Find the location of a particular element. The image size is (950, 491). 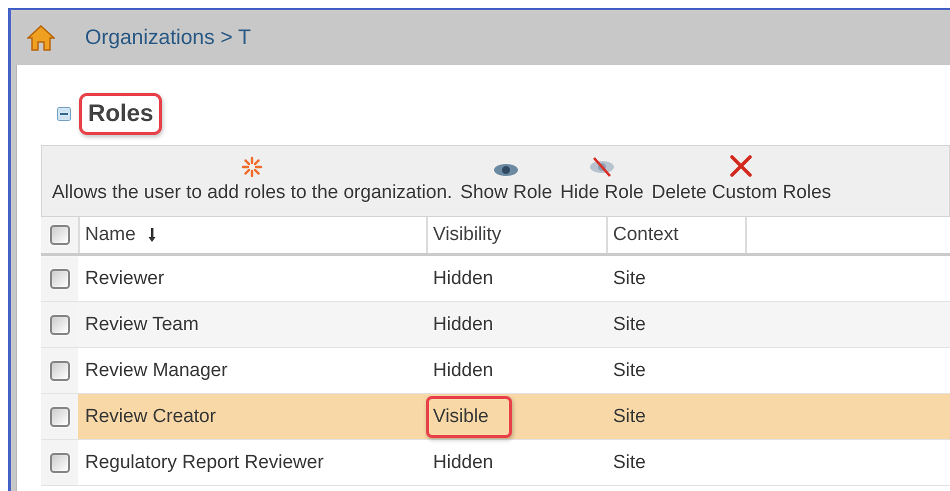

table-row: Review Team Hidden Site is located at coordinates (495, 325).